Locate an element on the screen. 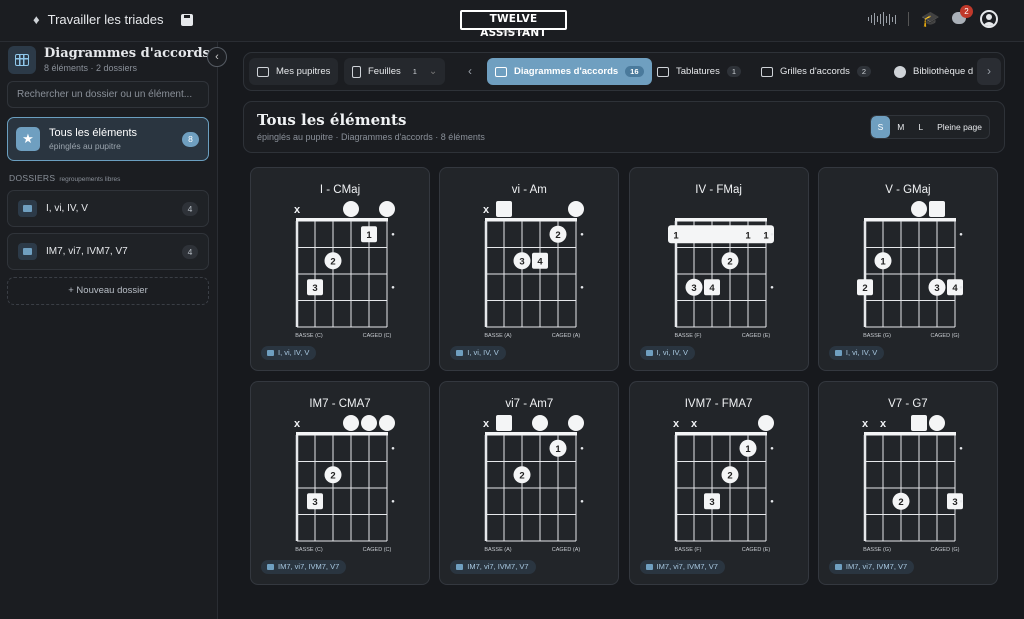  chord-diagram: 1 1 1 2 3 4 BASSE (F) CAGED (E) is located at coordinates (720, 278).